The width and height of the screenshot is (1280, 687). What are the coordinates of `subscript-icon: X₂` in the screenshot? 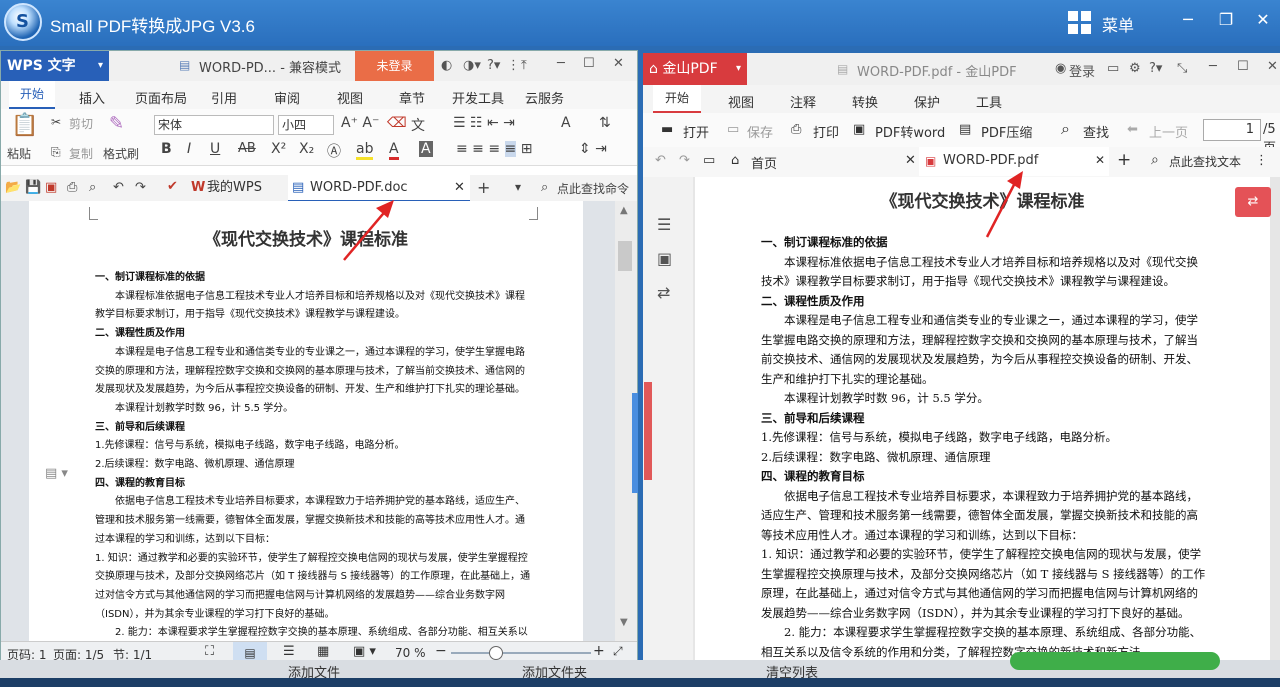 It's located at (306, 149).